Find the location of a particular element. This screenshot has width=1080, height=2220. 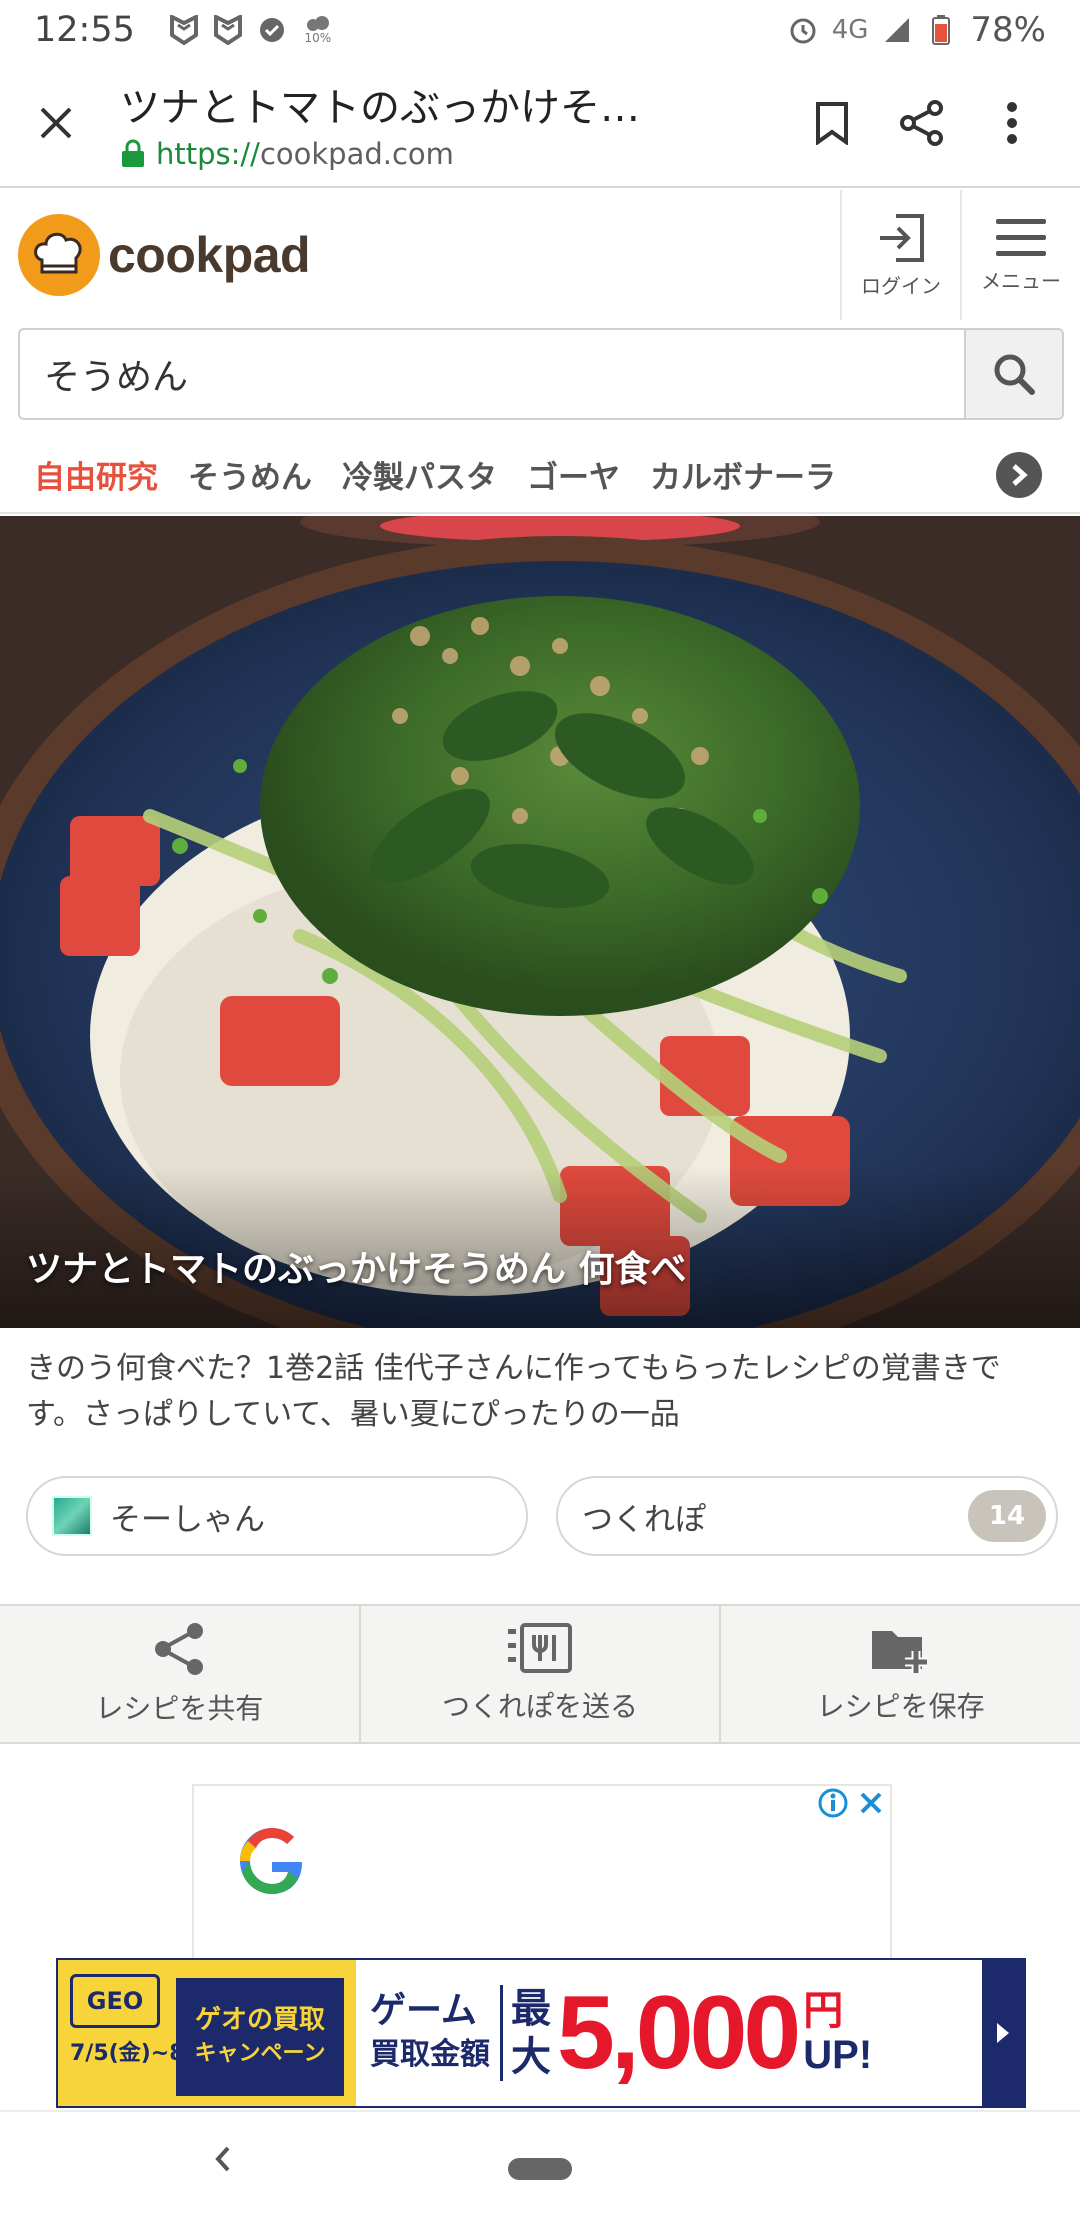

keyword-link: カルボナーラ is located at coordinates (743, 474).